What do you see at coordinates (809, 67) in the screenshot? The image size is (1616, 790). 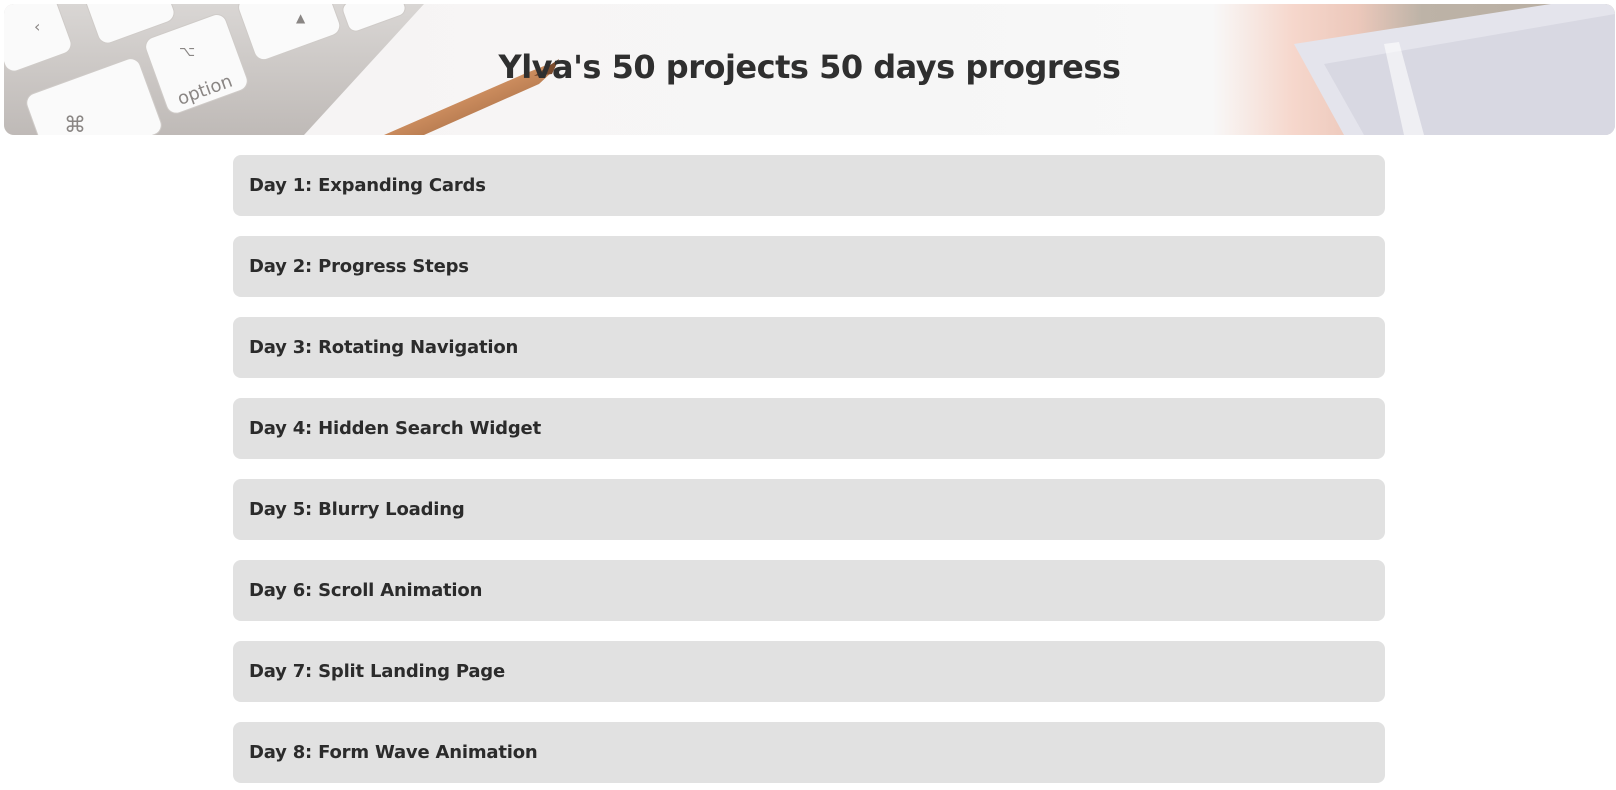 I see `page-title: Ylva's 50 projects 50 days progress` at bounding box center [809, 67].